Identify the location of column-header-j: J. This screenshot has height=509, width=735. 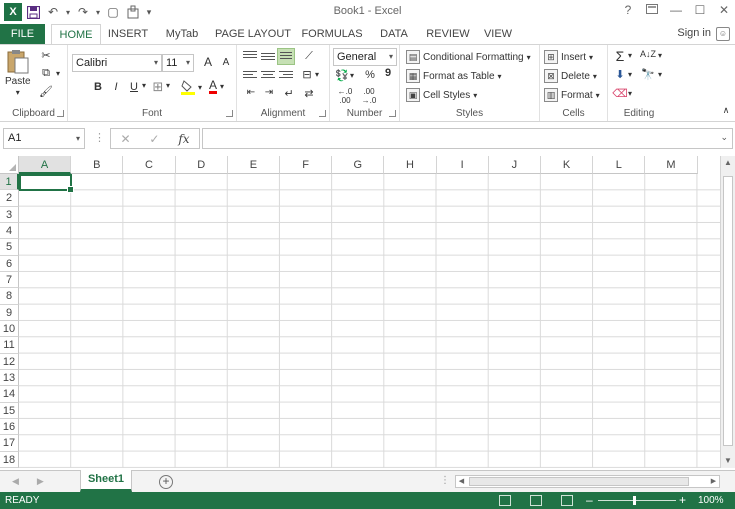
(514, 165).